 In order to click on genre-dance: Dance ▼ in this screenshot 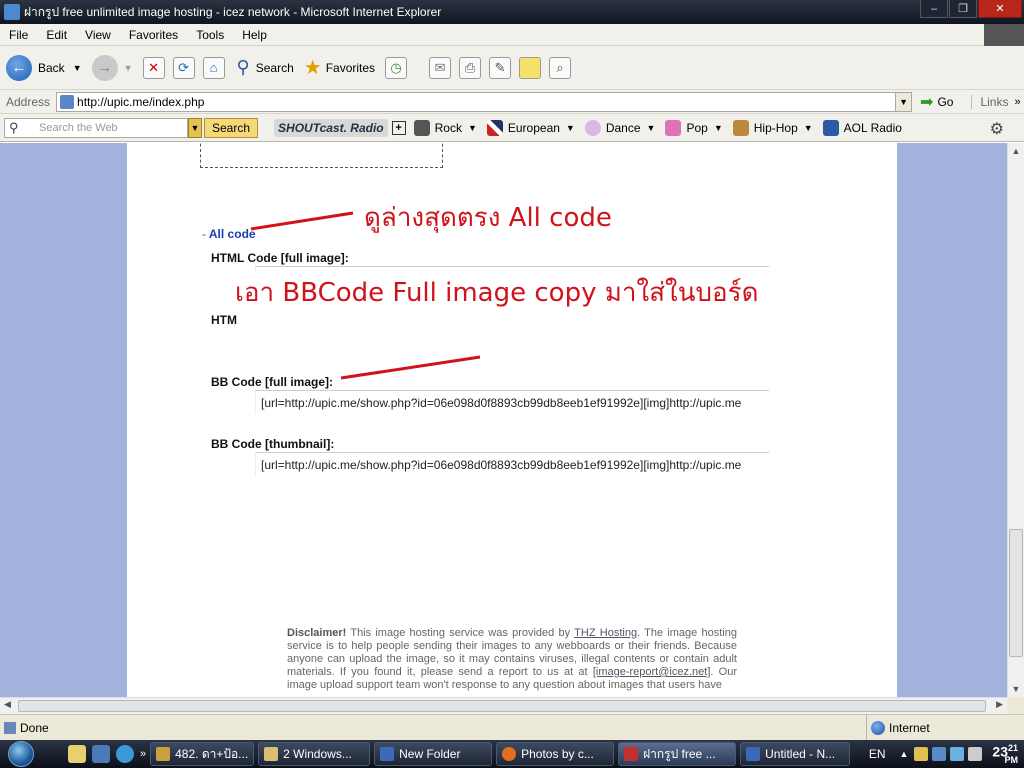, I will do `click(619, 127)`.